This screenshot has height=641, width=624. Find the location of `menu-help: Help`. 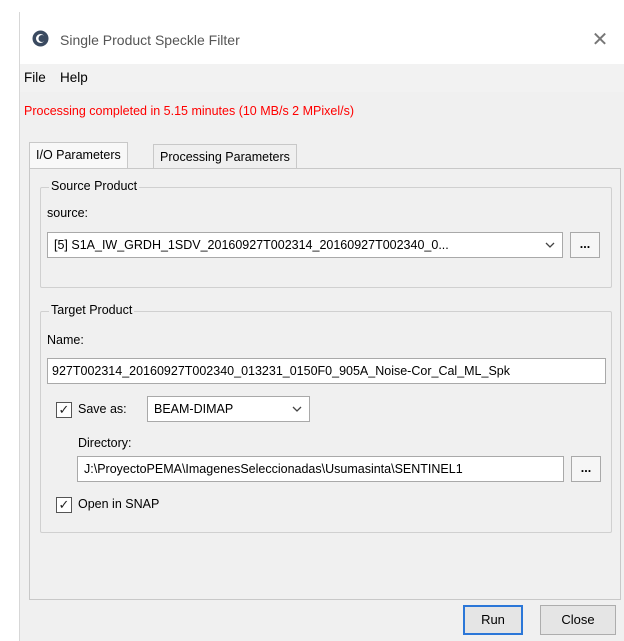

menu-help: Help is located at coordinates (74, 77).